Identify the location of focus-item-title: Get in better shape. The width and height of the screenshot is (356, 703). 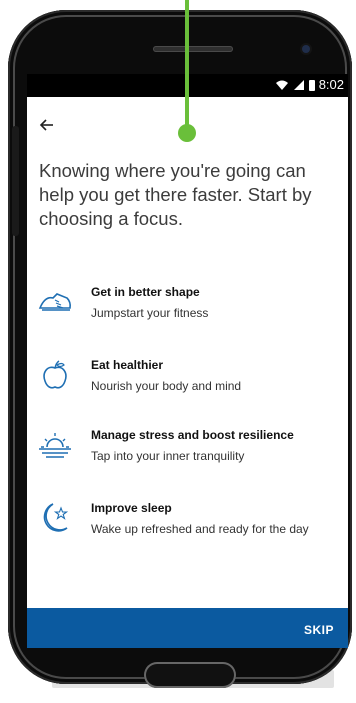
(145, 292).